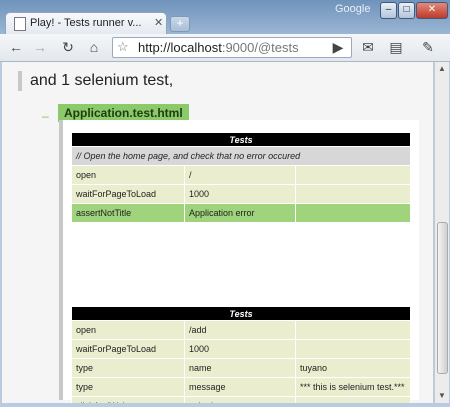 The width and height of the screenshot is (450, 407). I want to click on bookmark-star-icon: ☆, so click(123, 47).